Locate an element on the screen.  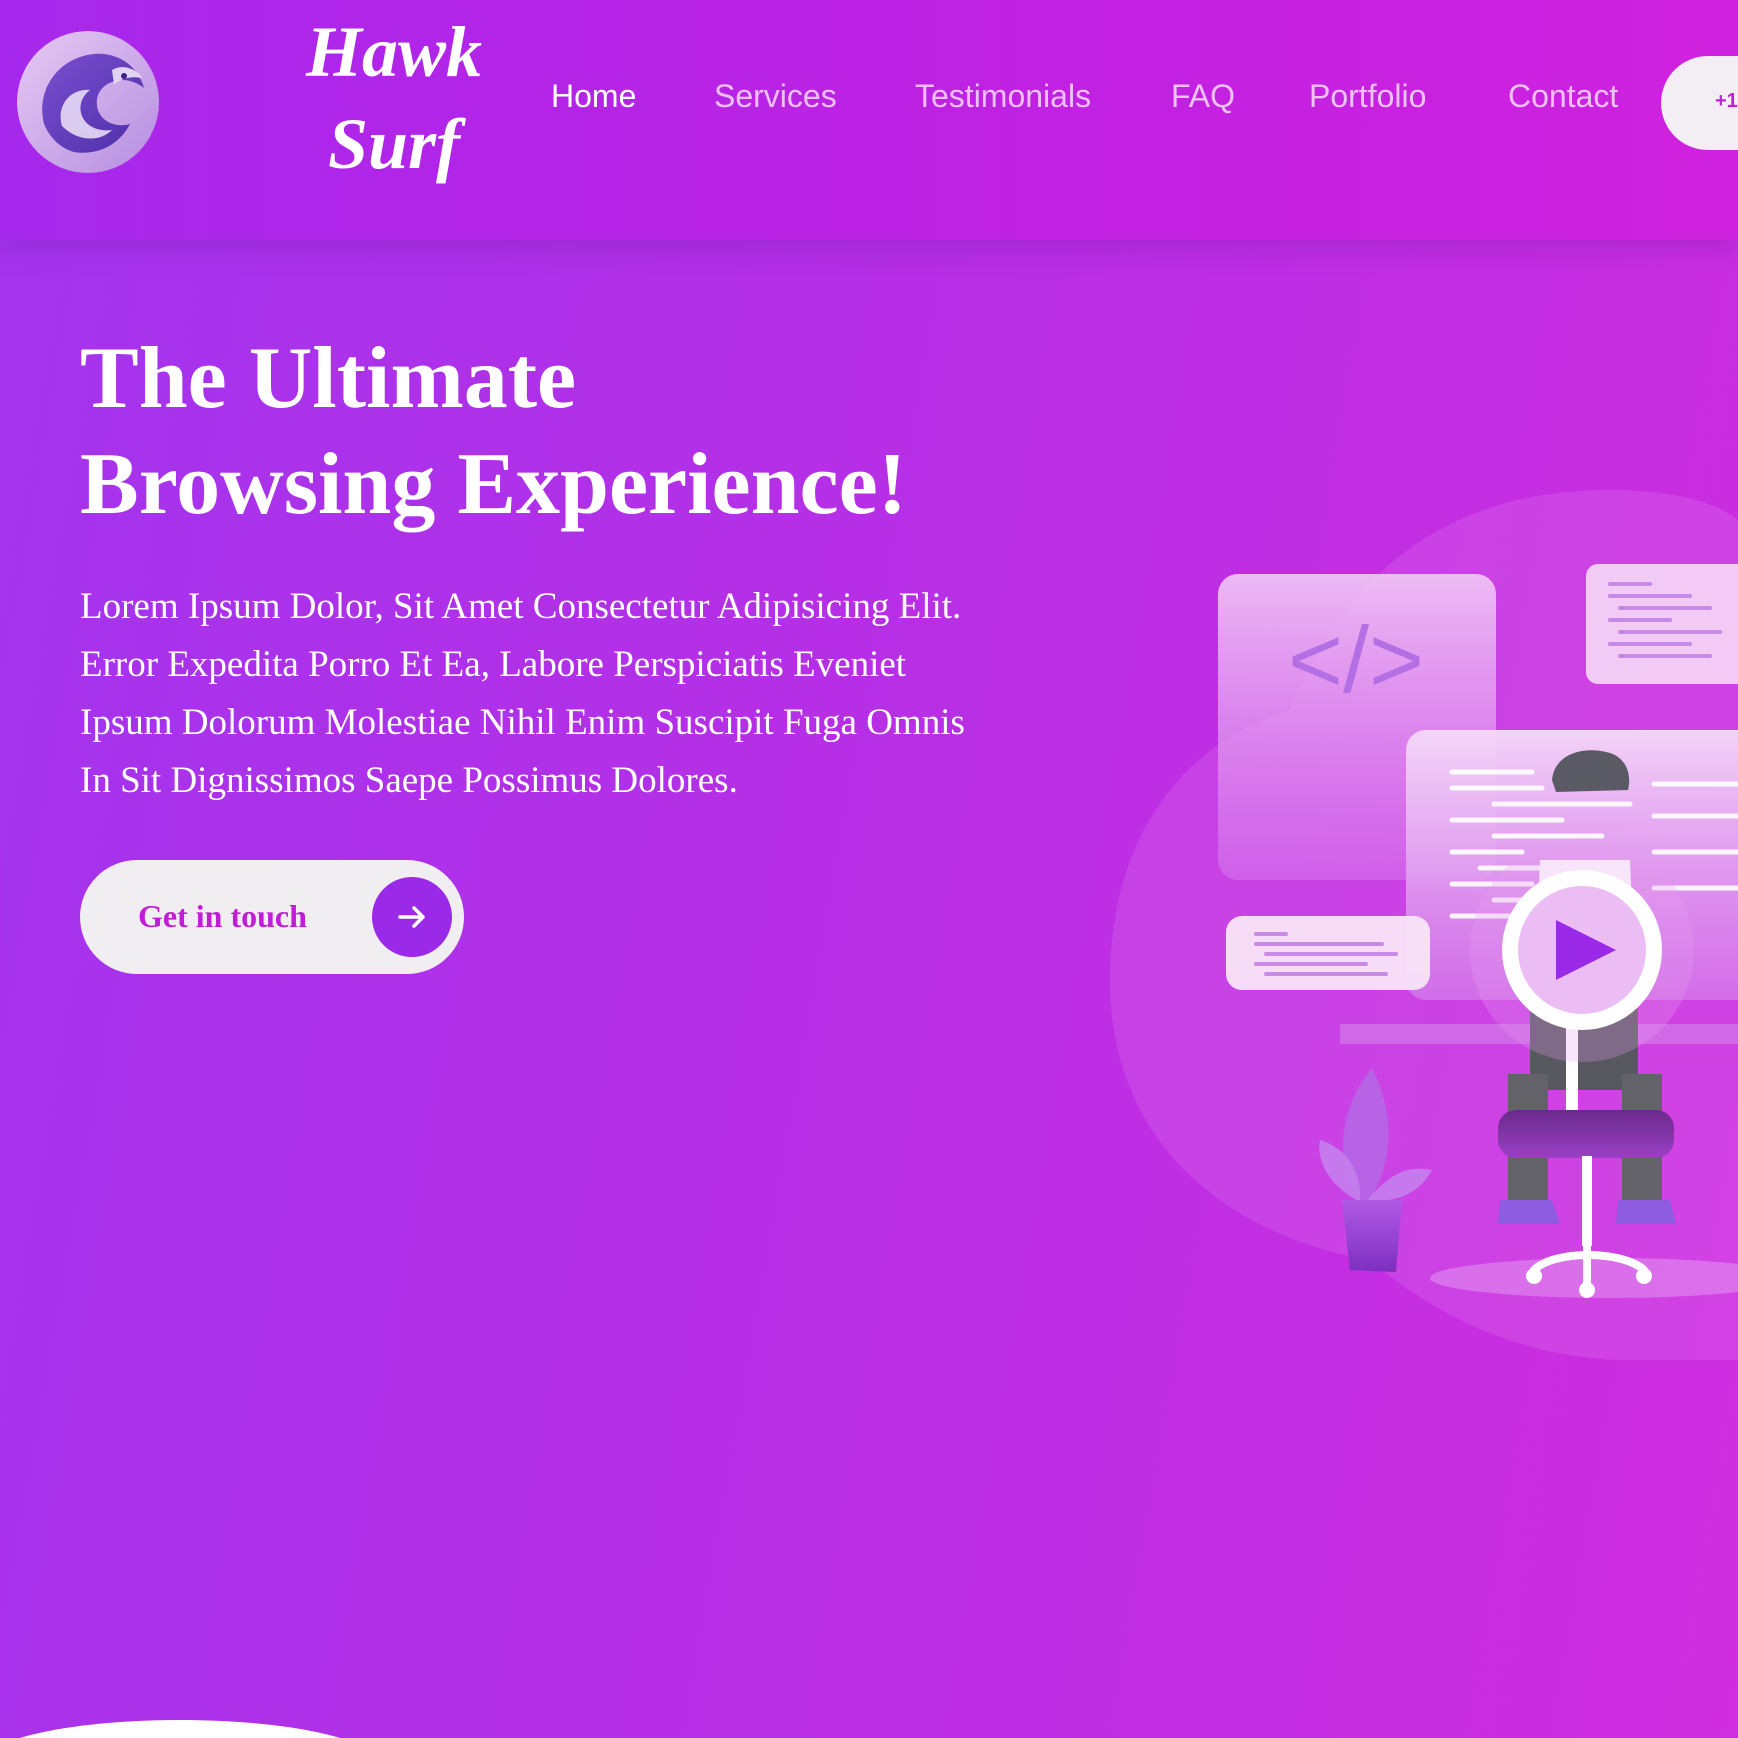
nav-faq: FAQ is located at coordinates (1203, 96).